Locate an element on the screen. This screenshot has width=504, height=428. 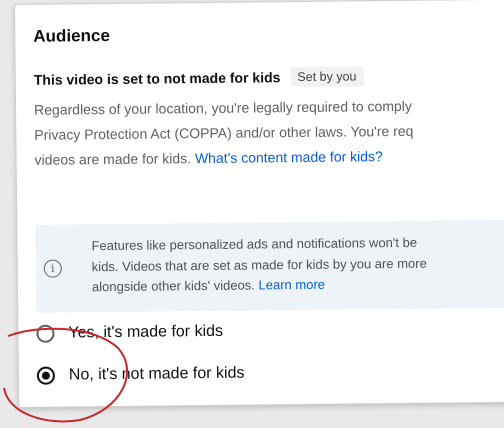
option-made-for-kids-label: Yes, it's made for kids is located at coordinates (146, 332).